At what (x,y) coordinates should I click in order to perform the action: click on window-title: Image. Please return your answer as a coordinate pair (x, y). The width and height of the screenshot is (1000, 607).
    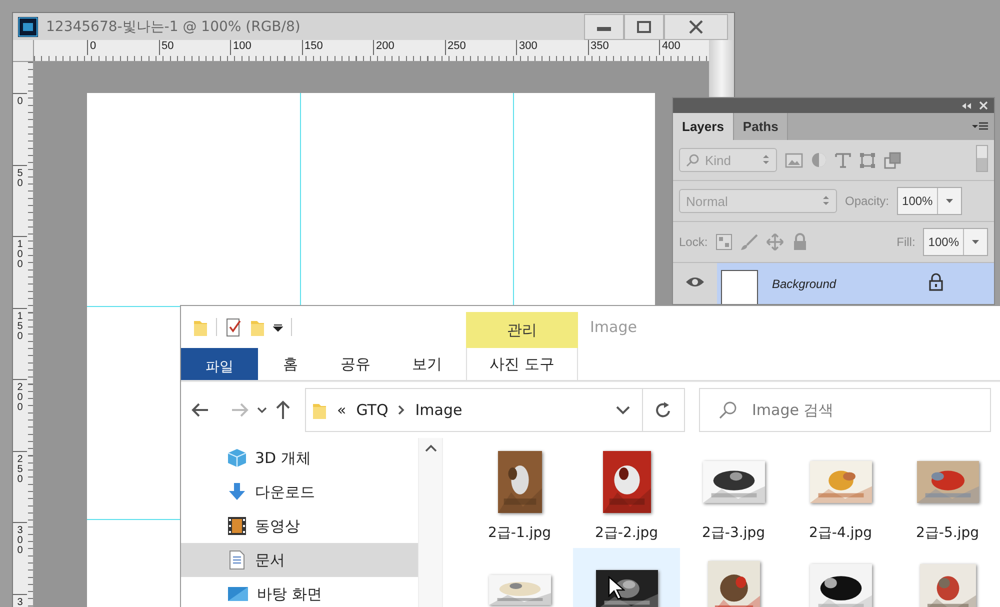
    Looking at the image, I should click on (613, 327).